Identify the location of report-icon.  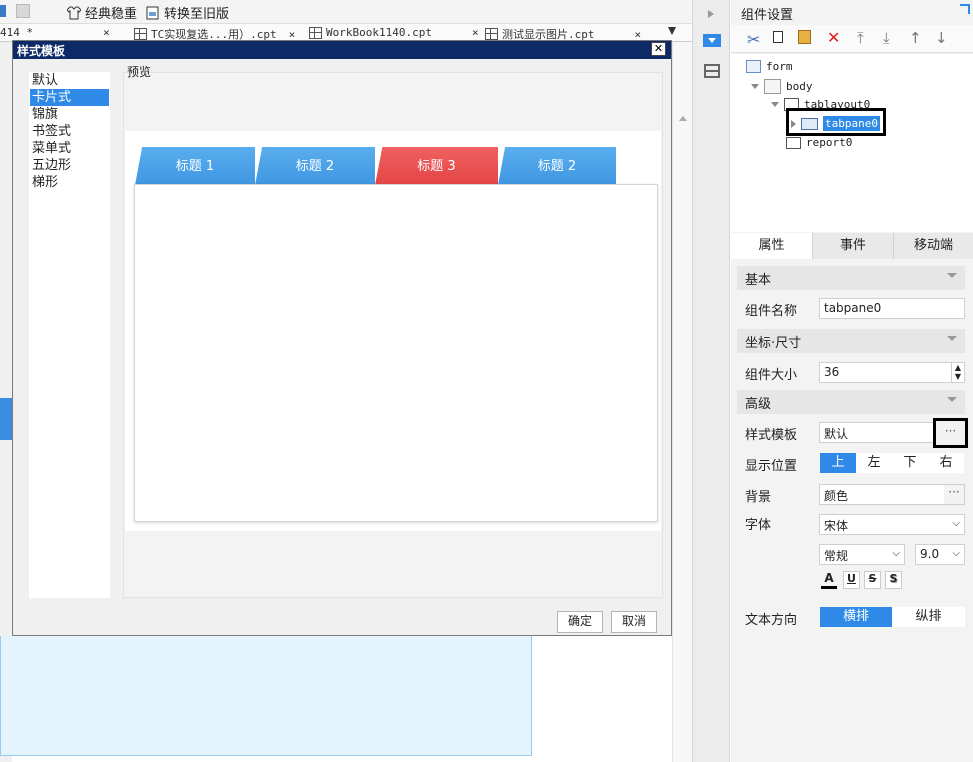
(793, 142).